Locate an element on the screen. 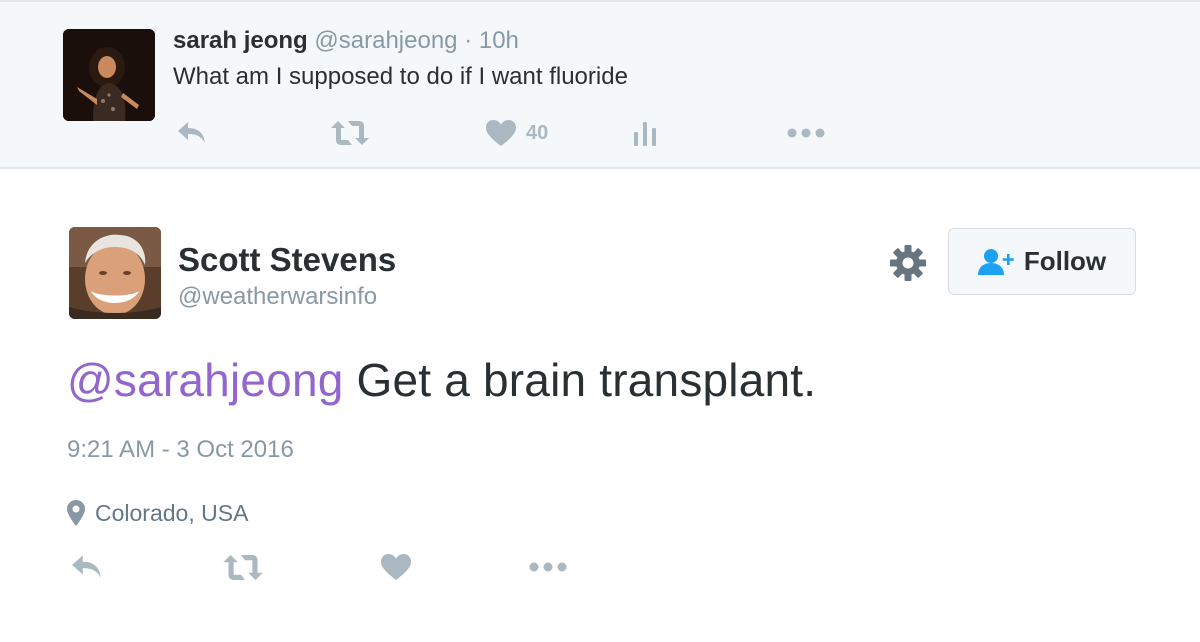 The height and width of the screenshot is (642, 1200). tweet-location: Colorado, USA is located at coordinates (157, 513).